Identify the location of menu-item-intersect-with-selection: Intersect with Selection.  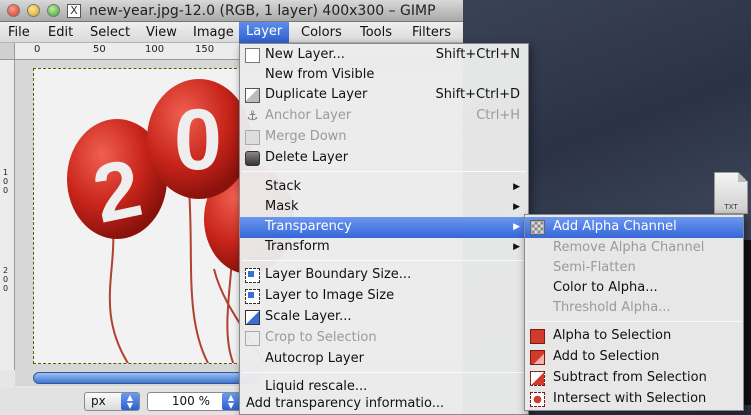
(634, 399).